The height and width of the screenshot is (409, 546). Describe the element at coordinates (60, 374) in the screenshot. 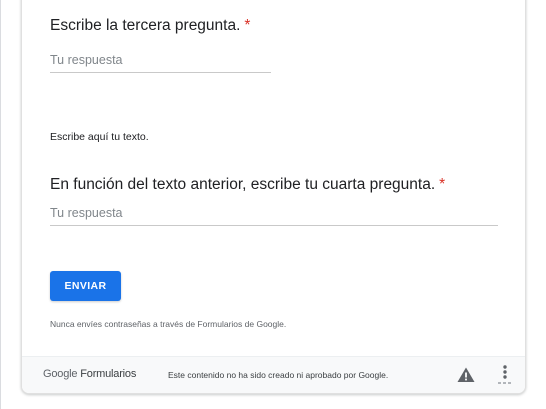

I see `brand-google: Google` at that location.